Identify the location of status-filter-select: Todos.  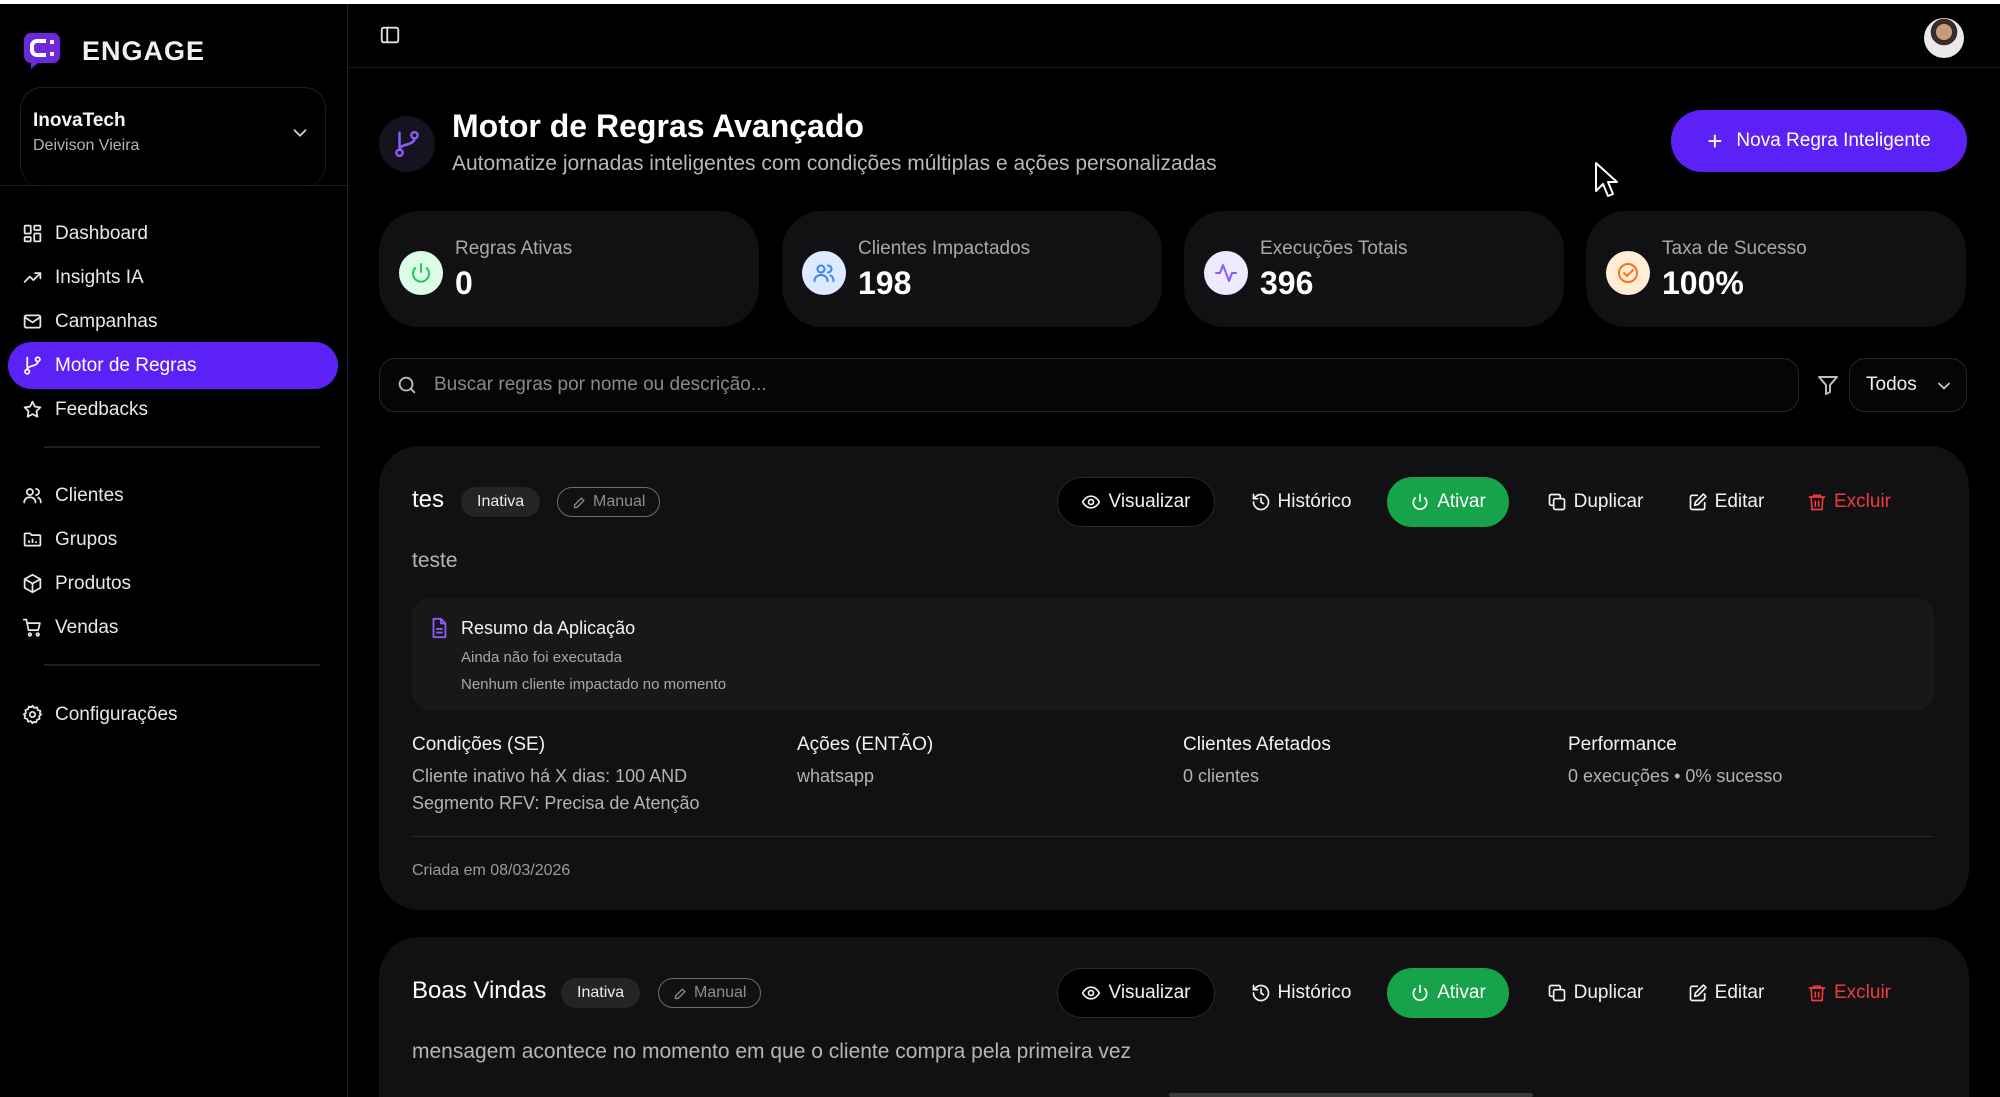
(1908, 385).